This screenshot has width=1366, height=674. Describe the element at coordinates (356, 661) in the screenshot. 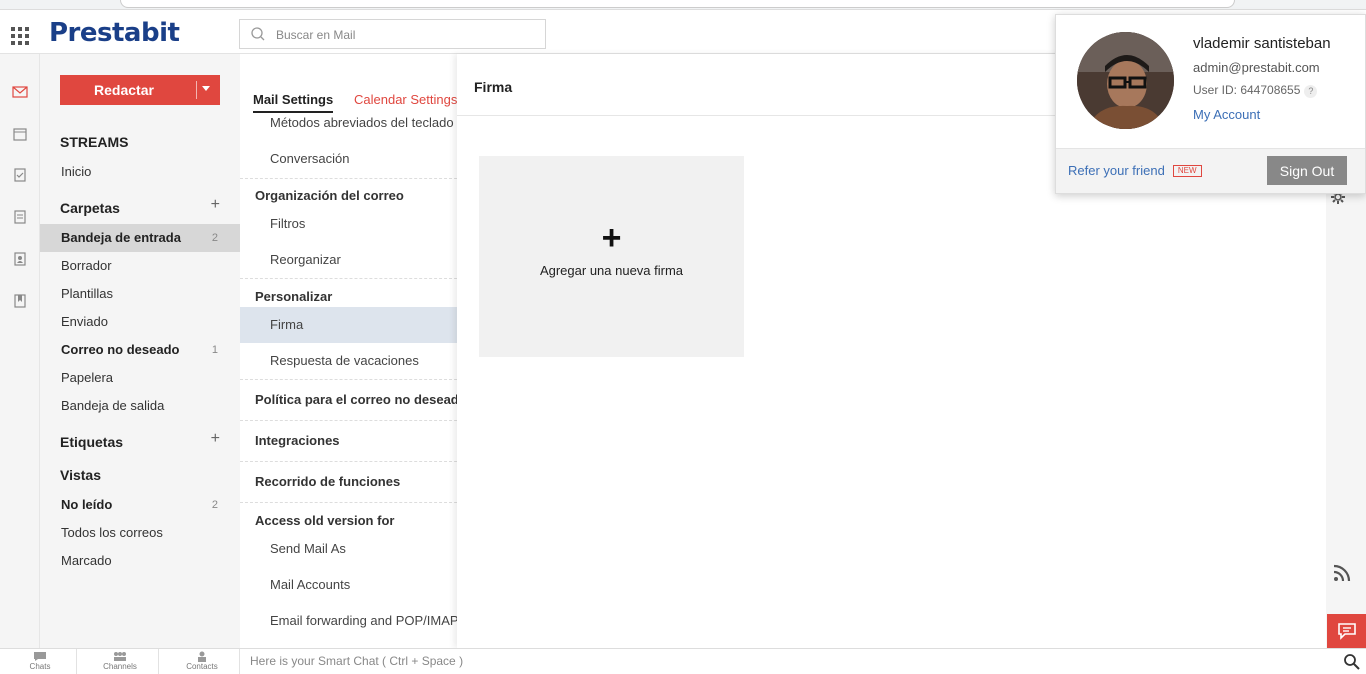

I see `smart-chat-input: Here is your Smart Chat ( Ctrl + Space )` at that location.